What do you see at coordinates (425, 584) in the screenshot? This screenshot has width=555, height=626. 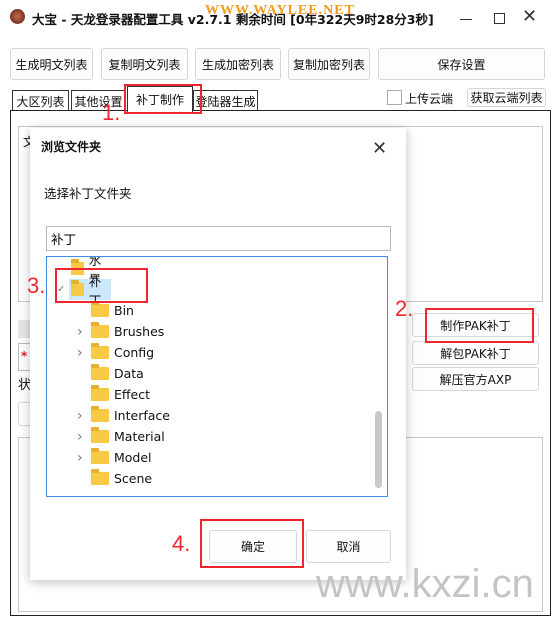 I see `watermark-bottom: www.kxzi.cn` at bounding box center [425, 584].